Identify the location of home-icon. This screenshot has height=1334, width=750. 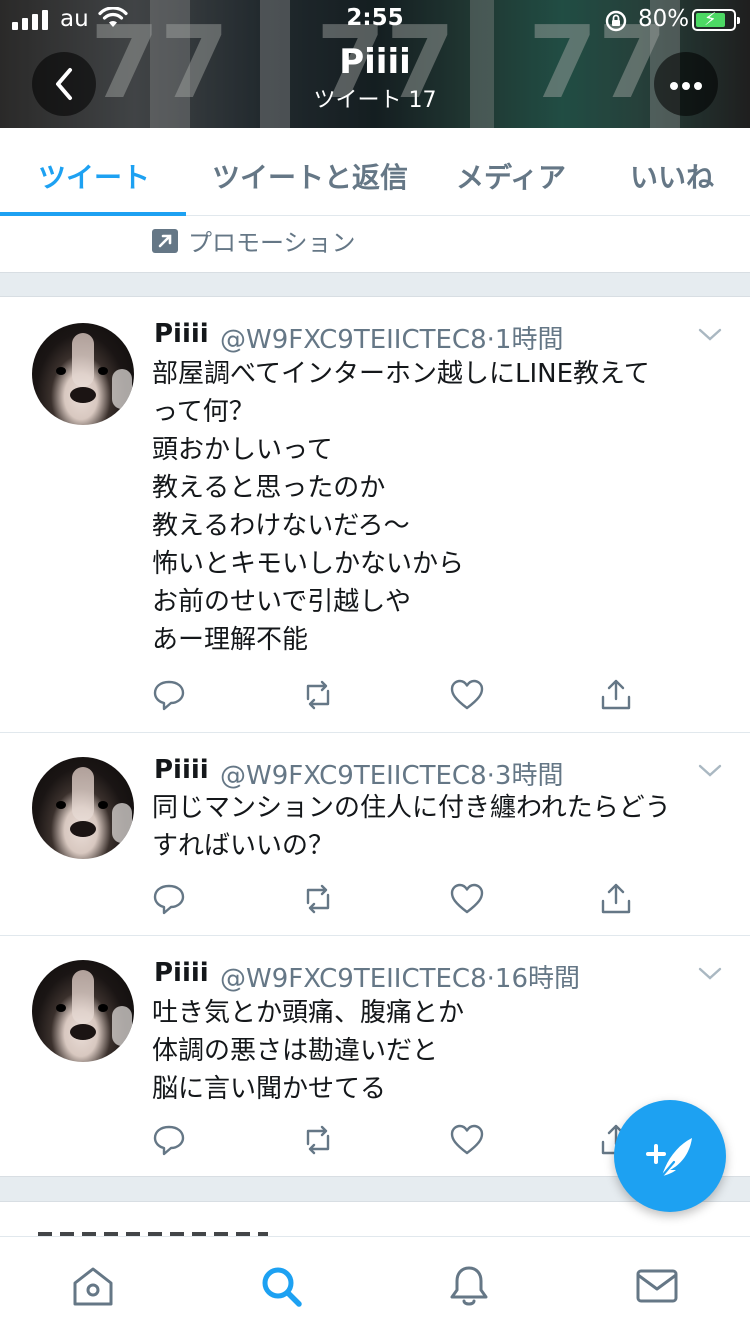
(93, 1286).